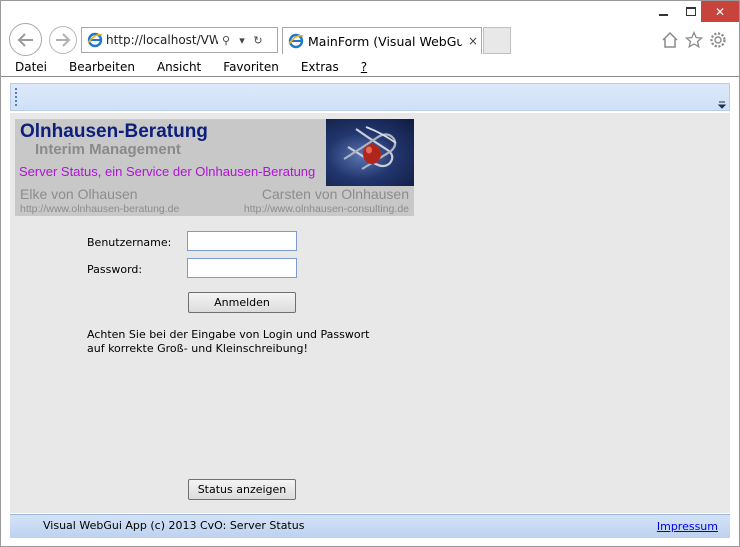 The height and width of the screenshot is (547, 740). Describe the element at coordinates (258, 40) in the screenshot. I see `refresh-icon: ↻` at that location.